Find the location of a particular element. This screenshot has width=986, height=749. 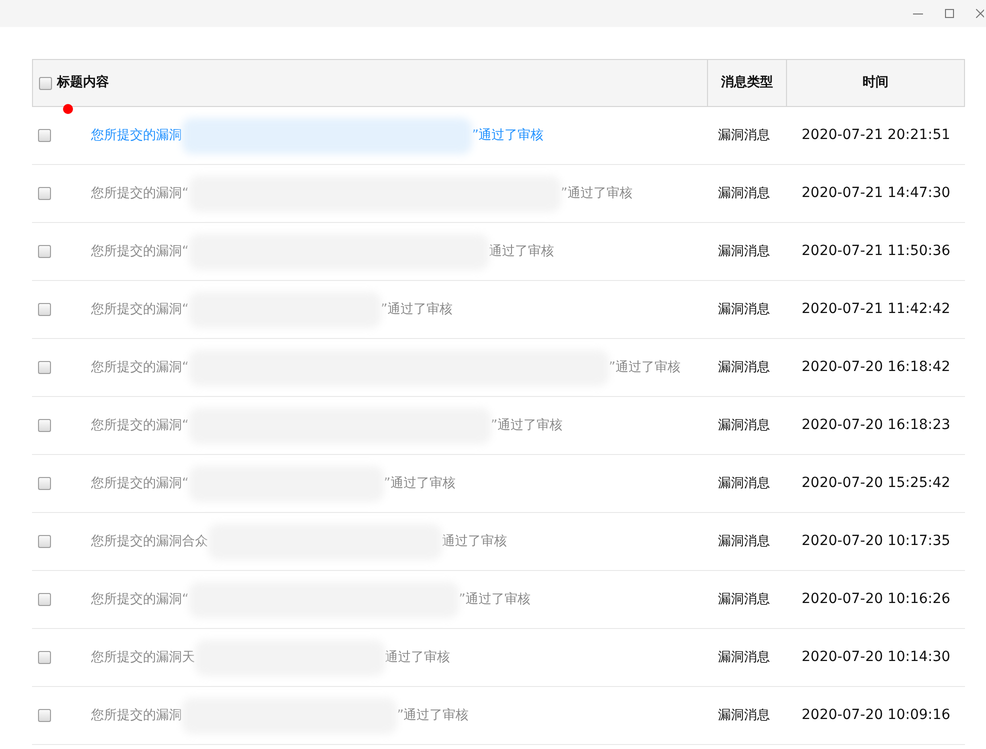

message-title: 您所提交的漏洞天 is located at coordinates (143, 658).